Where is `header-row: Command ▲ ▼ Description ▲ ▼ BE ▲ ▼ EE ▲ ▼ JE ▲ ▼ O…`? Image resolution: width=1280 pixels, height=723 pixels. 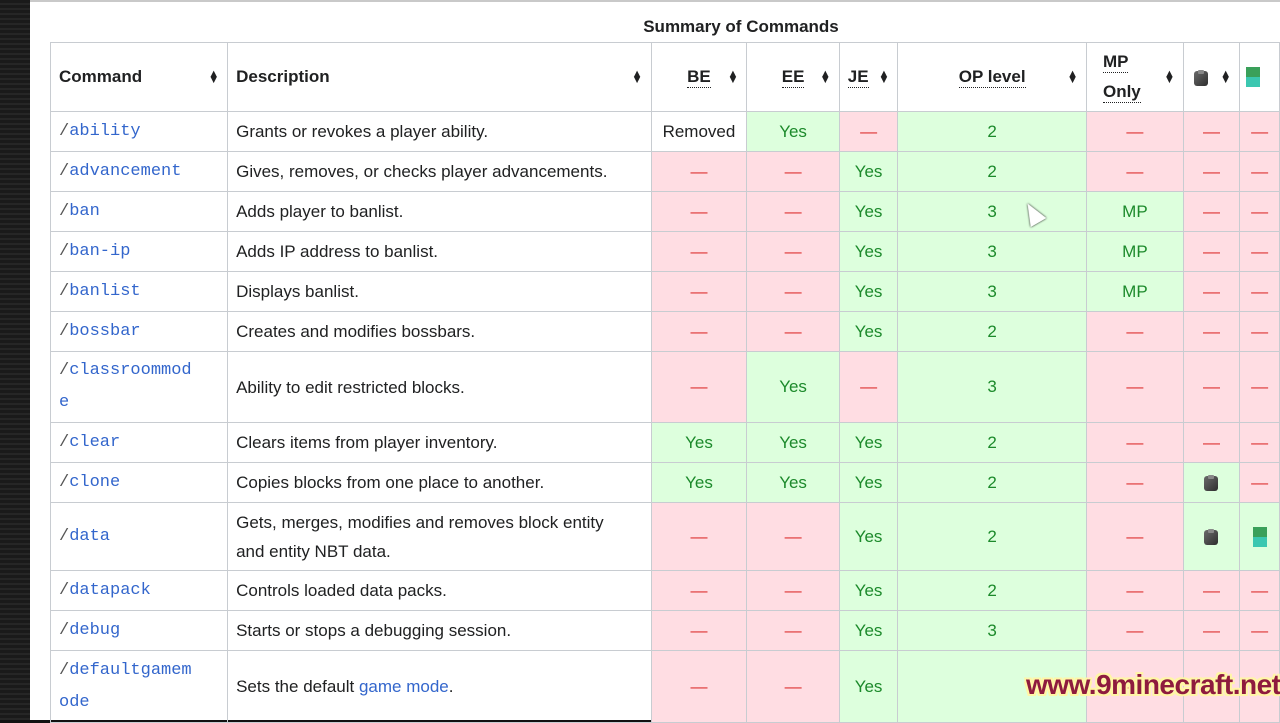
header-row: Command ▲ ▼ Description ▲ ▼ BE ▲ ▼ EE ▲ ▼ JE ▲ ▼ O… is located at coordinates (664, 77).